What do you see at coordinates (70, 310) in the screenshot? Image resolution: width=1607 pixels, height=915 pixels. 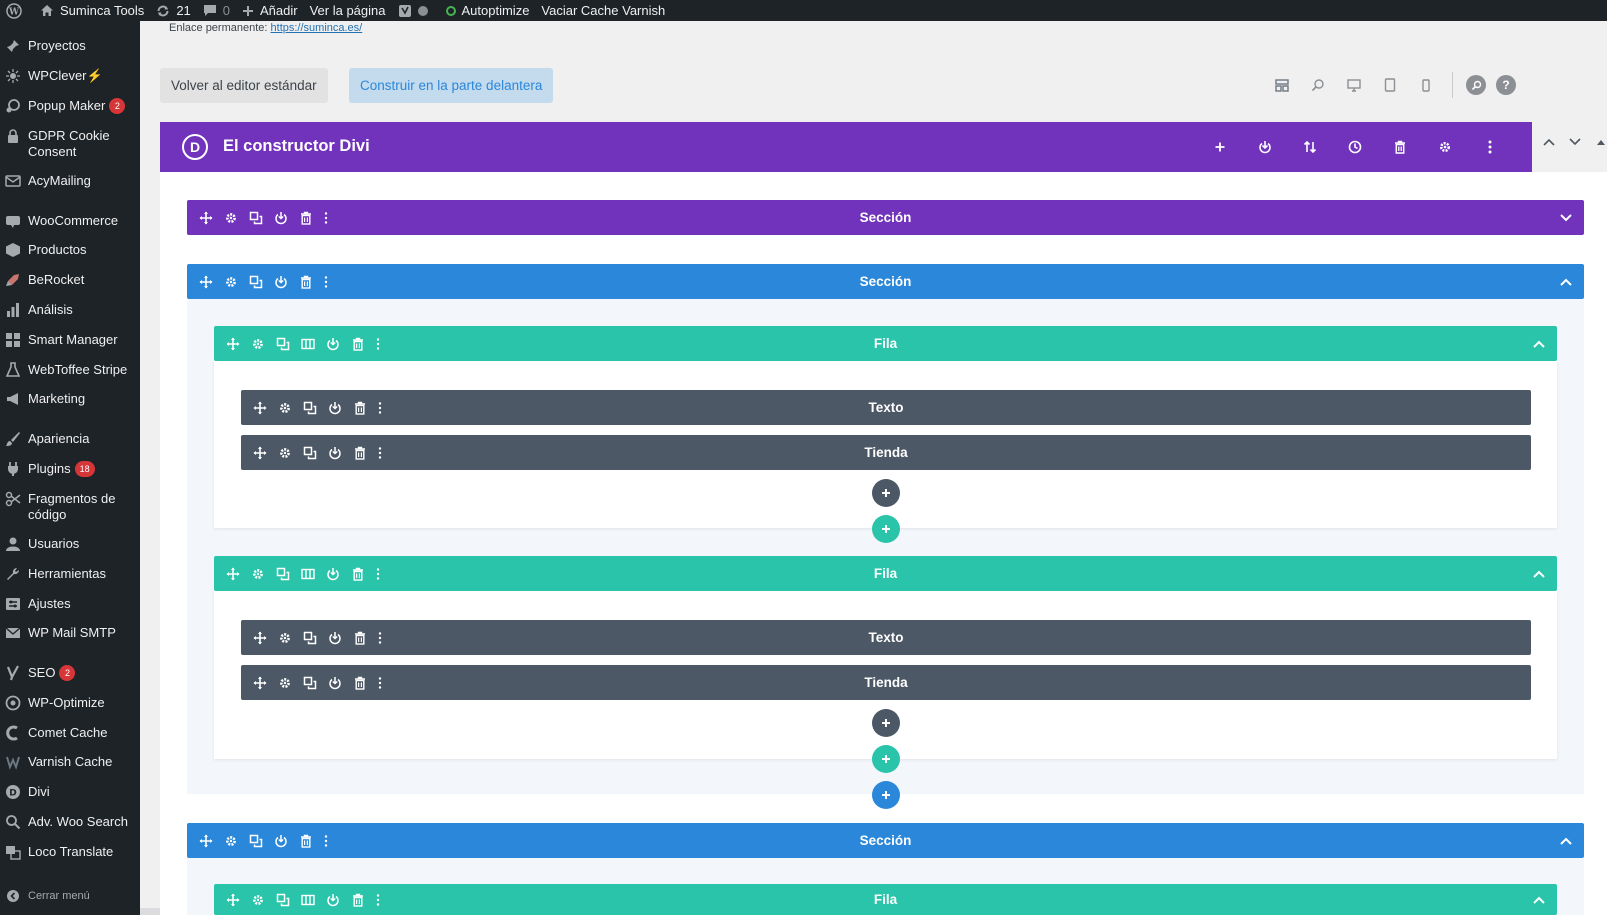 I see `sidebar-item: Análisis` at bounding box center [70, 310].